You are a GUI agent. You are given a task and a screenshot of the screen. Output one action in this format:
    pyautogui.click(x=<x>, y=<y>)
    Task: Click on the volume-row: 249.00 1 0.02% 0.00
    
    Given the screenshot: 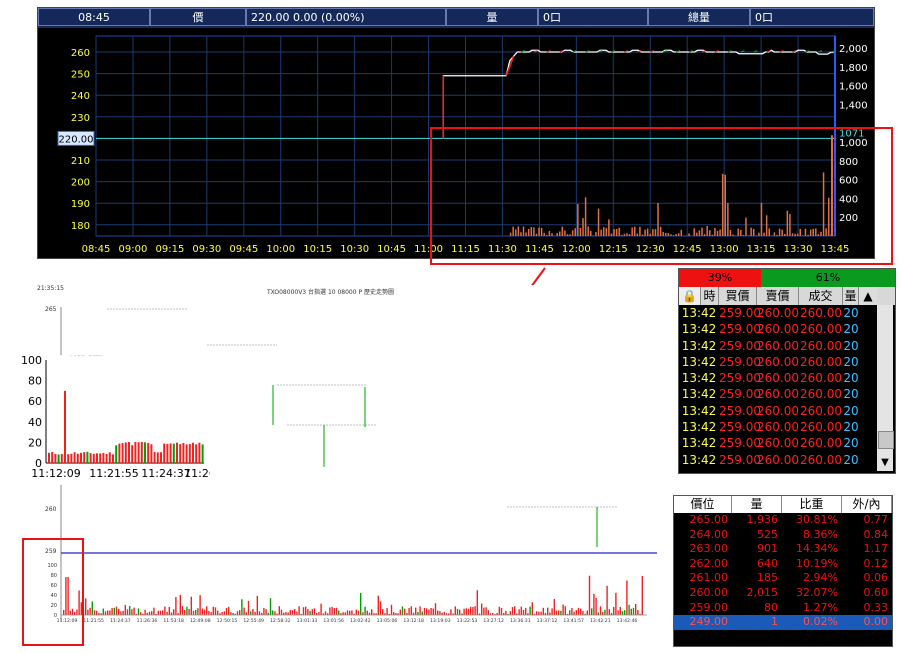 What is the action you would take?
    pyautogui.click(x=783, y=622)
    